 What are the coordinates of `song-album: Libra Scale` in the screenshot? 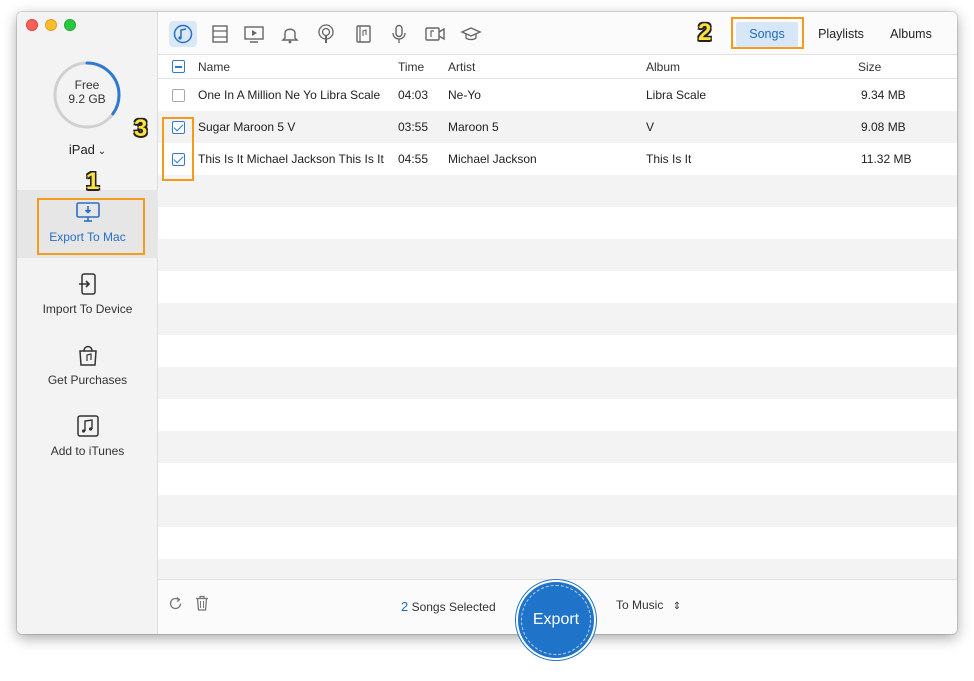 It's located at (676, 95).